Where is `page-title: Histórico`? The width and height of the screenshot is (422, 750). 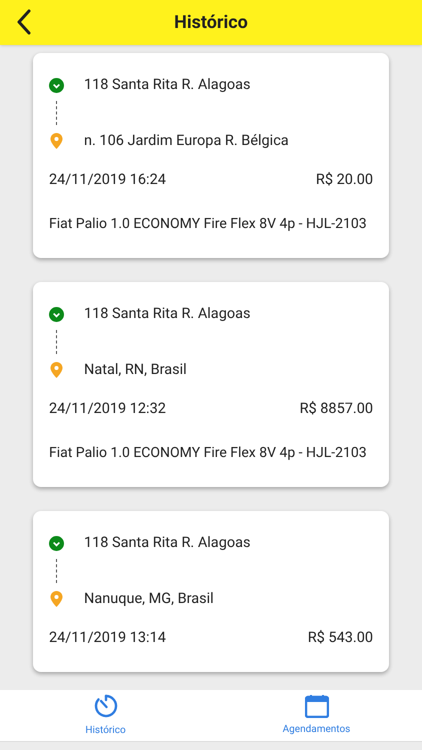 page-title: Histórico is located at coordinates (211, 23).